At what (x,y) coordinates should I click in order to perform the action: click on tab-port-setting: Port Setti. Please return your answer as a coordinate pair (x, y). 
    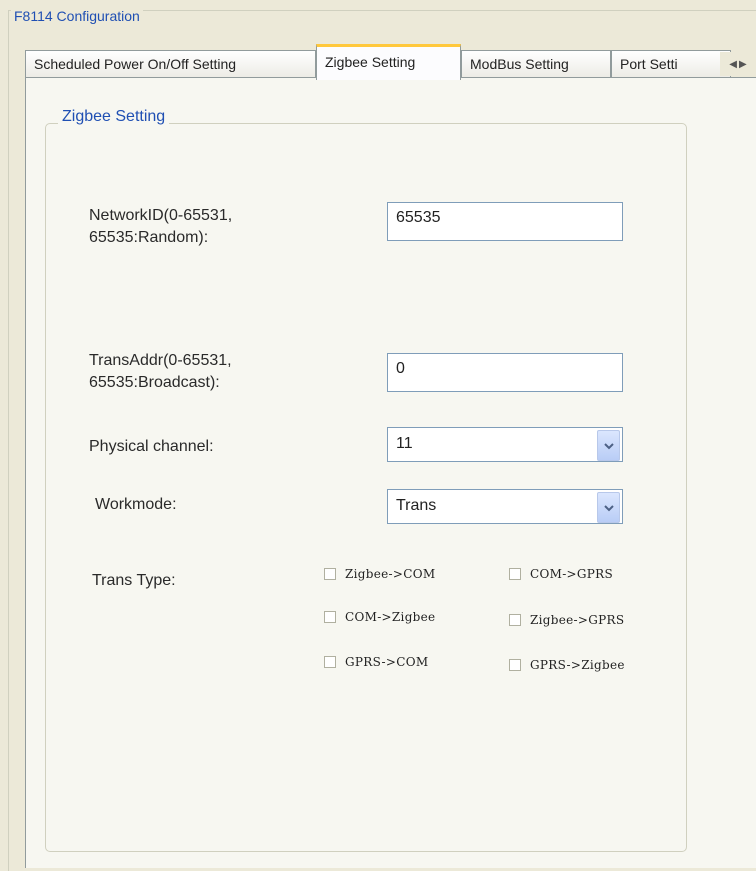
    Looking at the image, I should click on (671, 64).